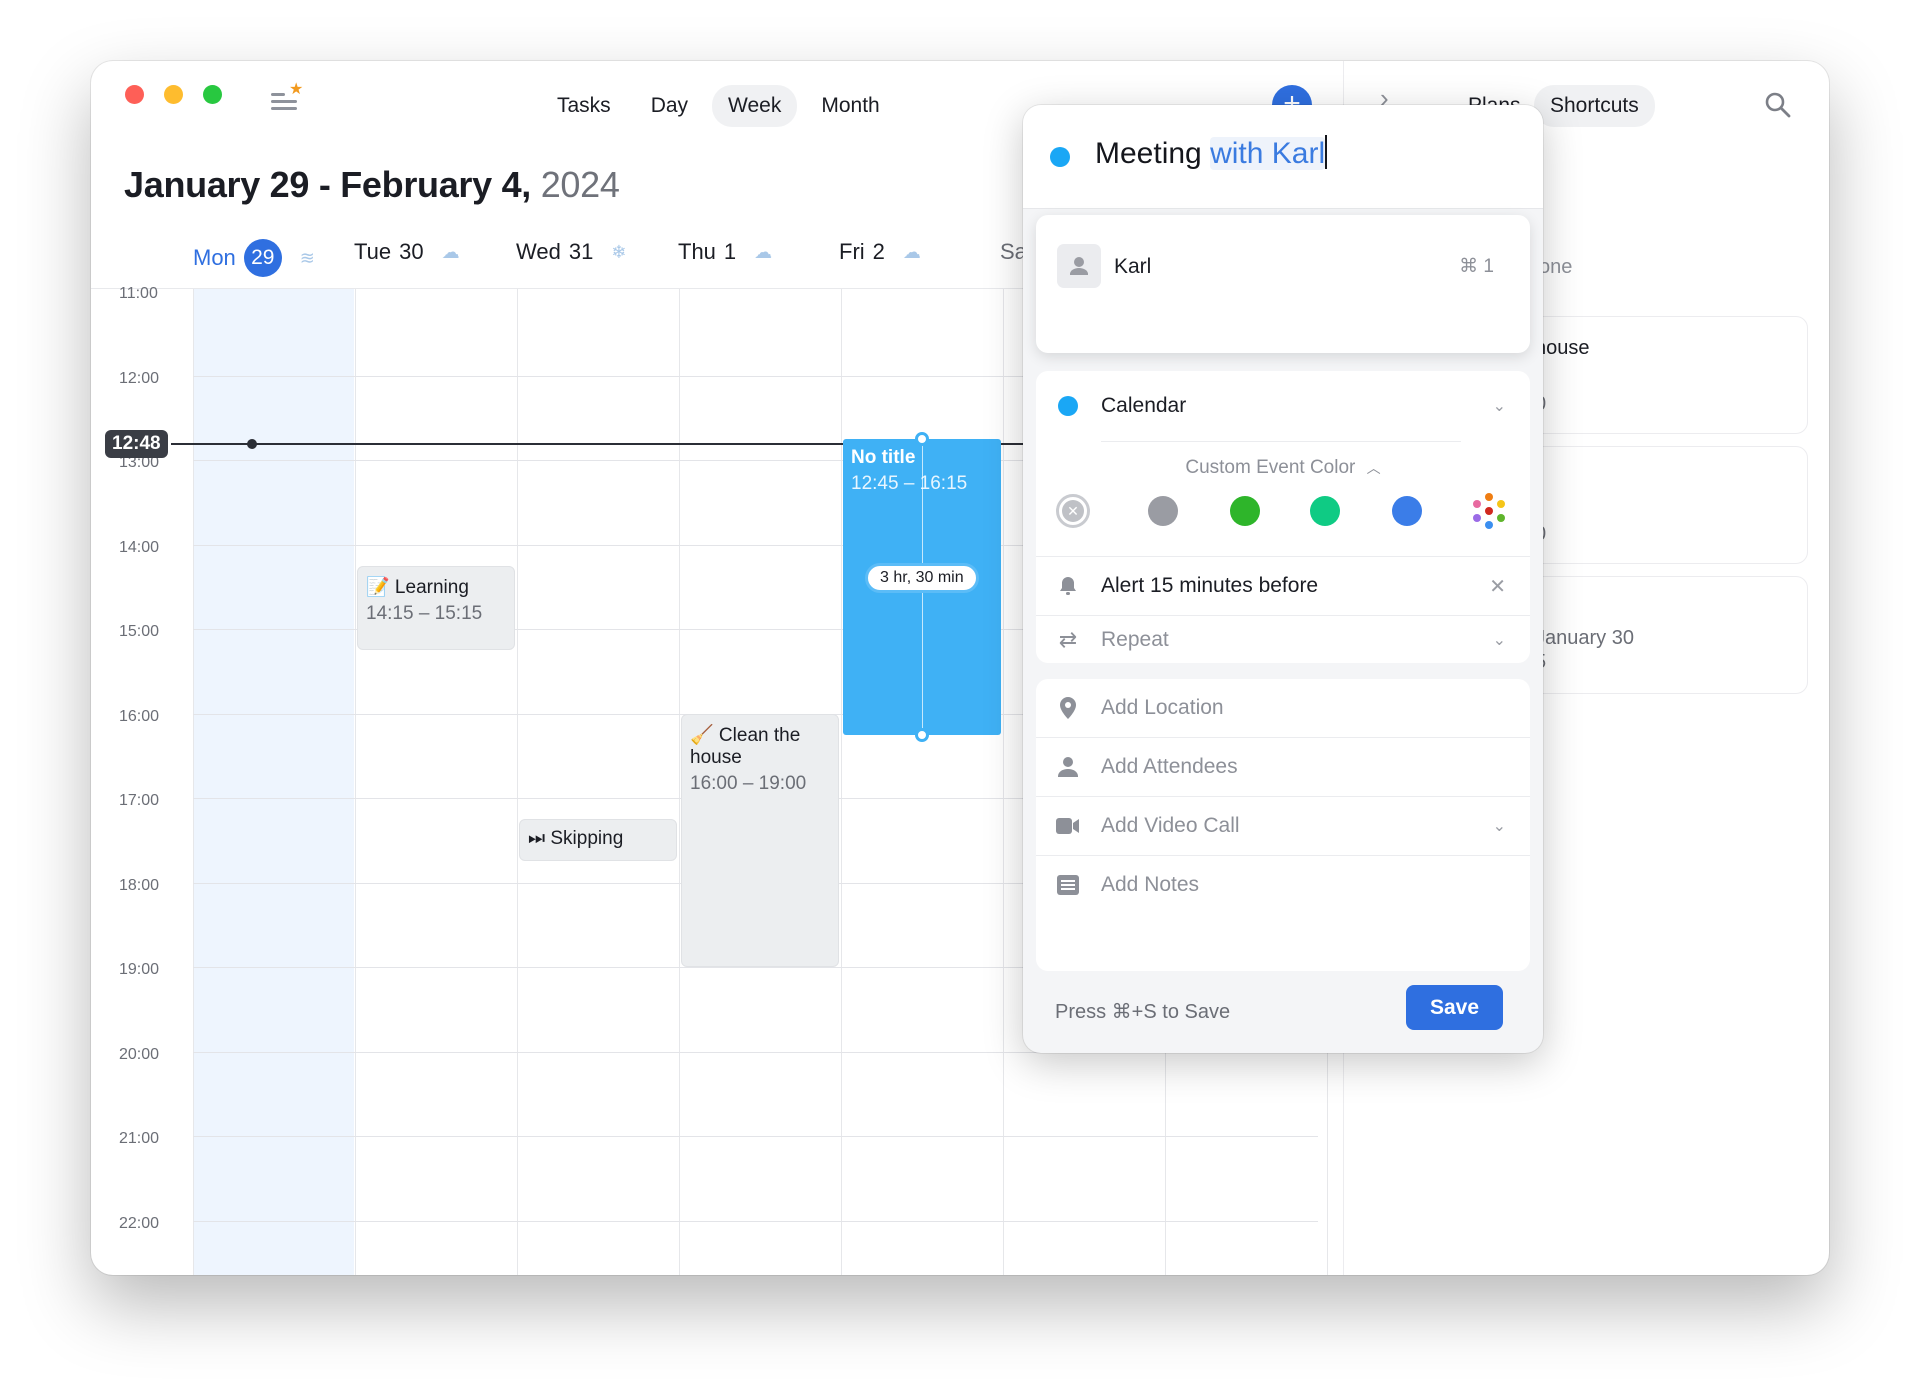 The height and width of the screenshot is (1396, 1920). What do you see at coordinates (748, 783) in the screenshot?
I see `event-time: 16:00 – 19:00` at bounding box center [748, 783].